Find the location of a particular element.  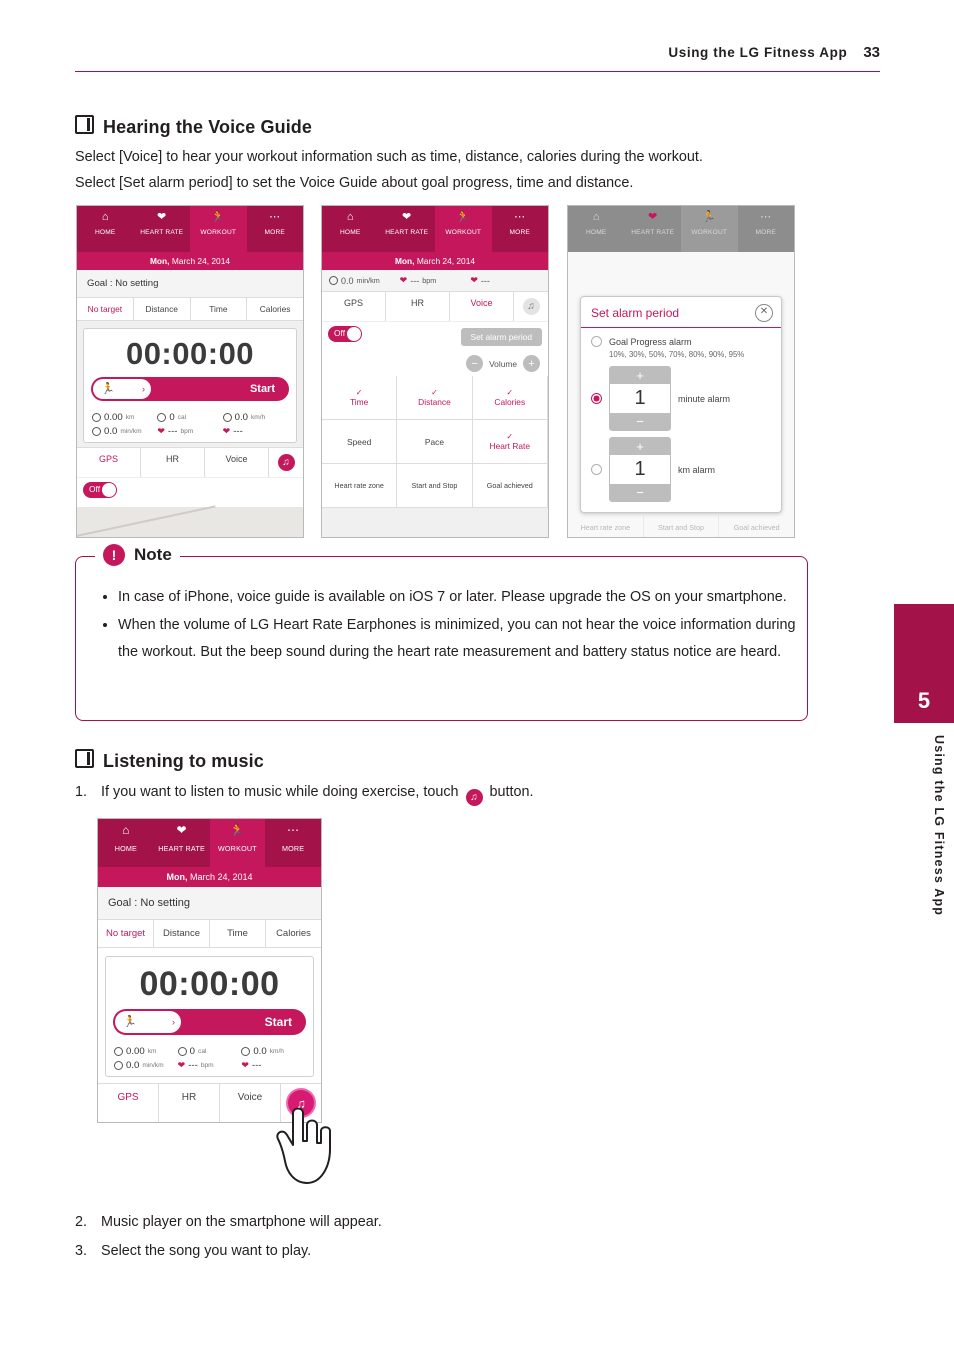

set-alarm-period-button: Set alarm period is located at coordinates (501, 336).